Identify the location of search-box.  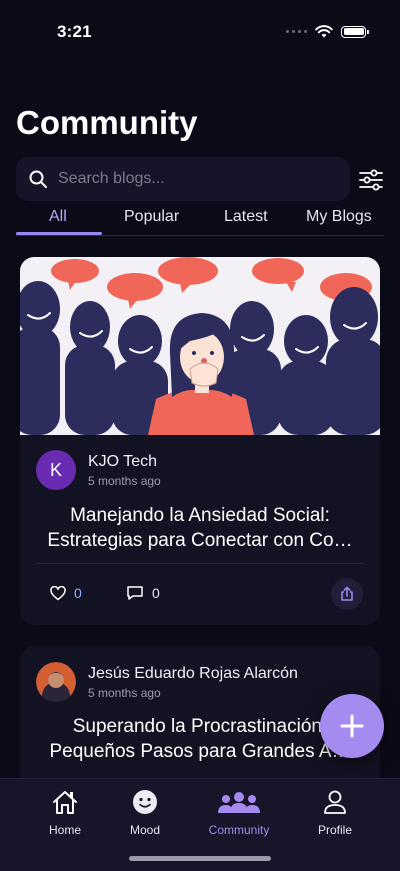
(183, 179).